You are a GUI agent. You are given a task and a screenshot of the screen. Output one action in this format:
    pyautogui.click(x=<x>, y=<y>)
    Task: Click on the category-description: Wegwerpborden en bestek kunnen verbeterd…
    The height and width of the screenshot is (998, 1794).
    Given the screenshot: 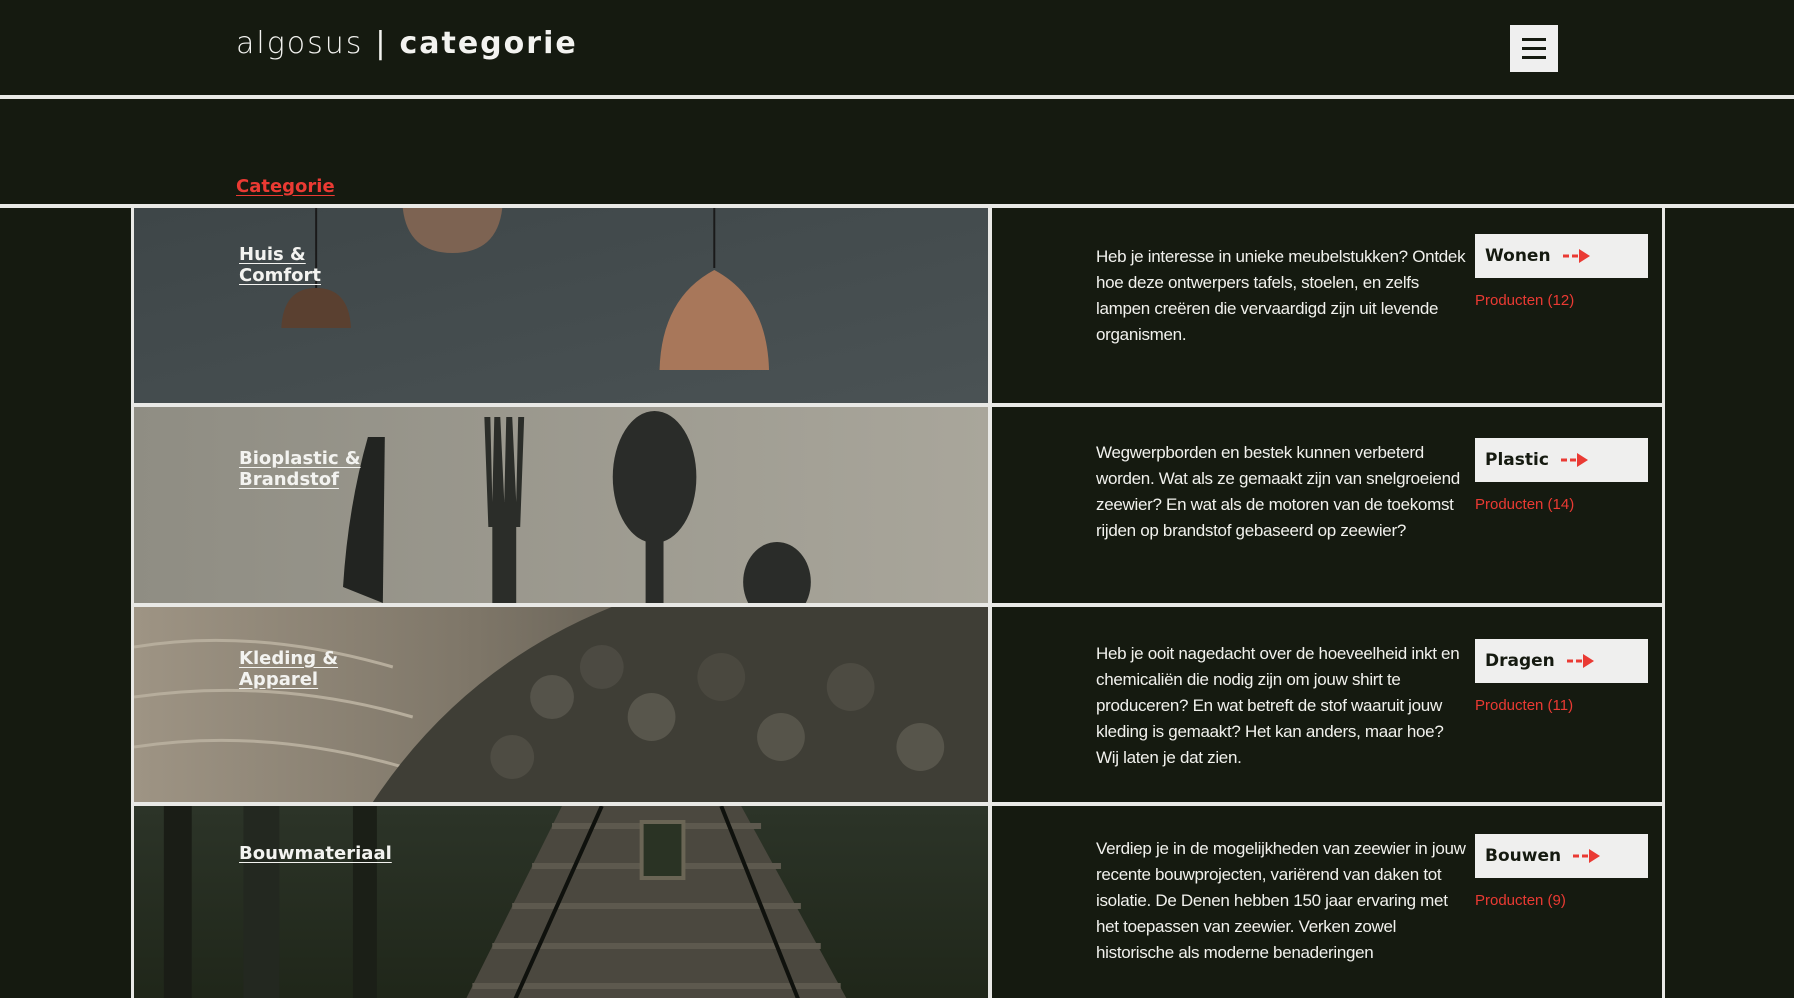 What is the action you would take?
    pyautogui.click(x=1278, y=491)
    